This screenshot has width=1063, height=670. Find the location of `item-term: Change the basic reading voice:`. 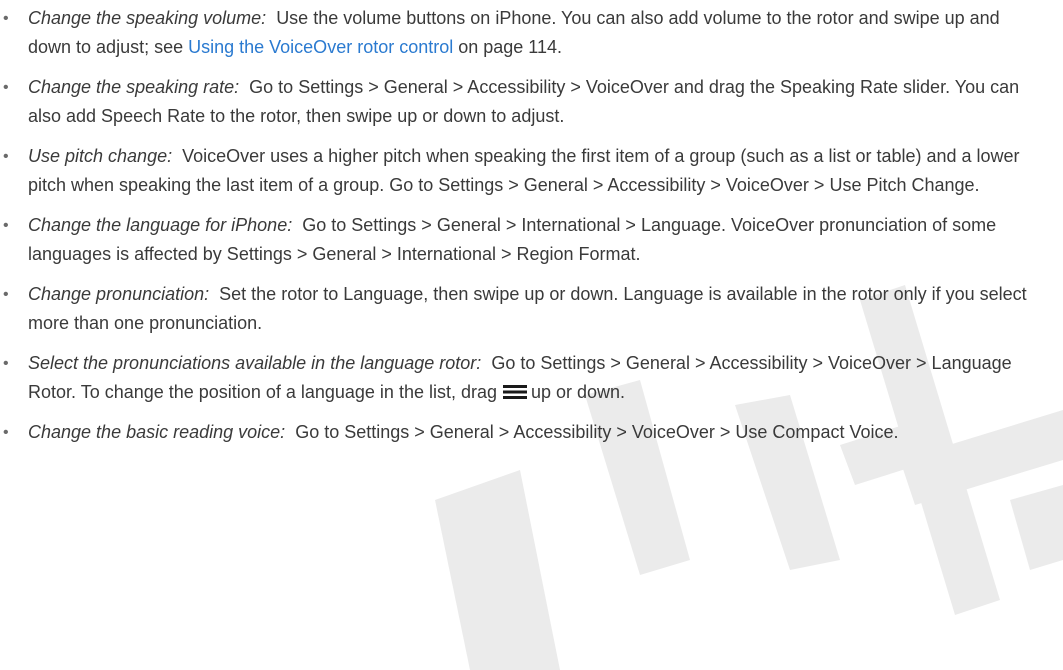

item-term: Change the basic reading voice: is located at coordinates (157, 432).